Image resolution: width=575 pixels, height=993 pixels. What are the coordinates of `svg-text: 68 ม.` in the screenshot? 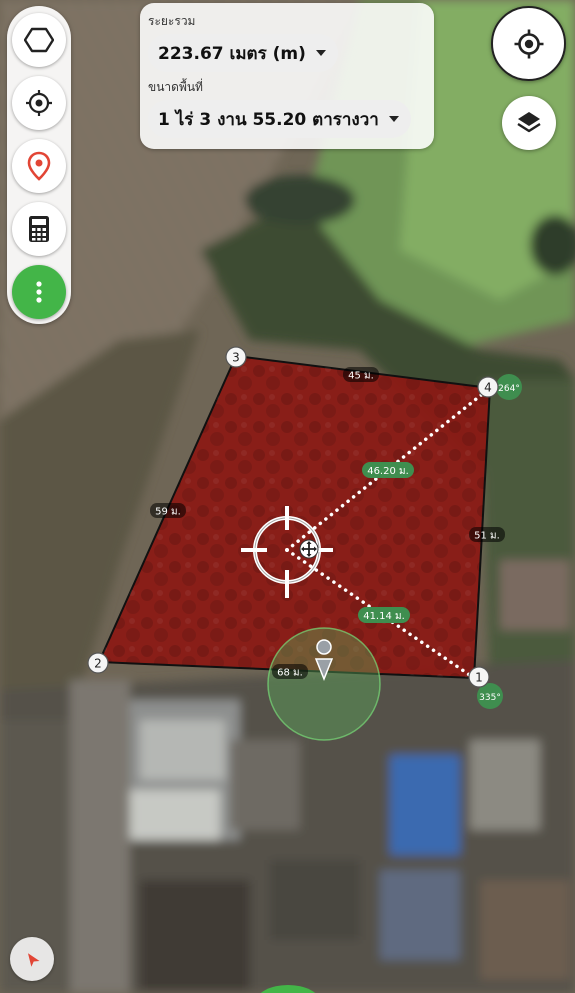 It's located at (290, 673).